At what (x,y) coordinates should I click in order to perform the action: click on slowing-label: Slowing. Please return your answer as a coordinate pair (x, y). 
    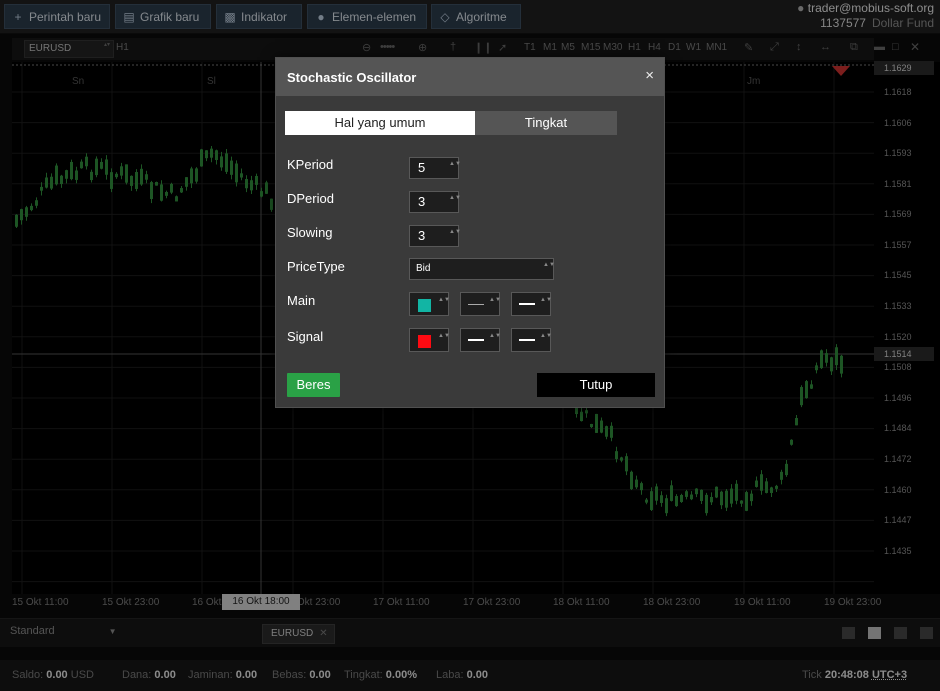
    Looking at the image, I should click on (310, 232).